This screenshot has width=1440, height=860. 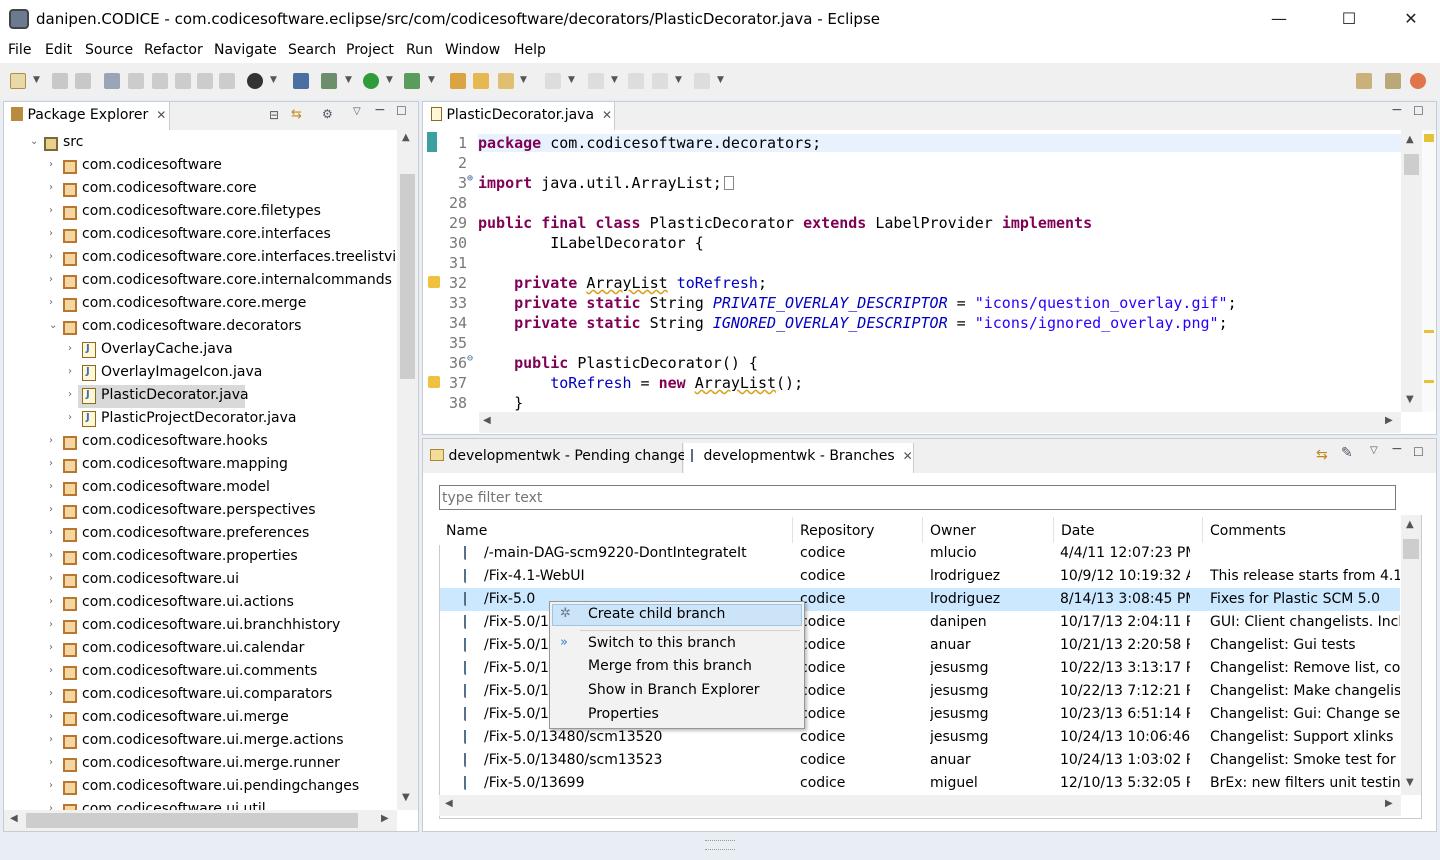 What do you see at coordinates (472, 50) in the screenshot?
I see `menu-window: Window` at bounding box center [472, 50].